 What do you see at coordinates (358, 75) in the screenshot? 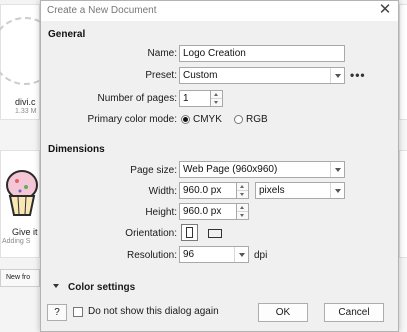
I see `more-options-icon: •••` at bounding box center [358, 75].